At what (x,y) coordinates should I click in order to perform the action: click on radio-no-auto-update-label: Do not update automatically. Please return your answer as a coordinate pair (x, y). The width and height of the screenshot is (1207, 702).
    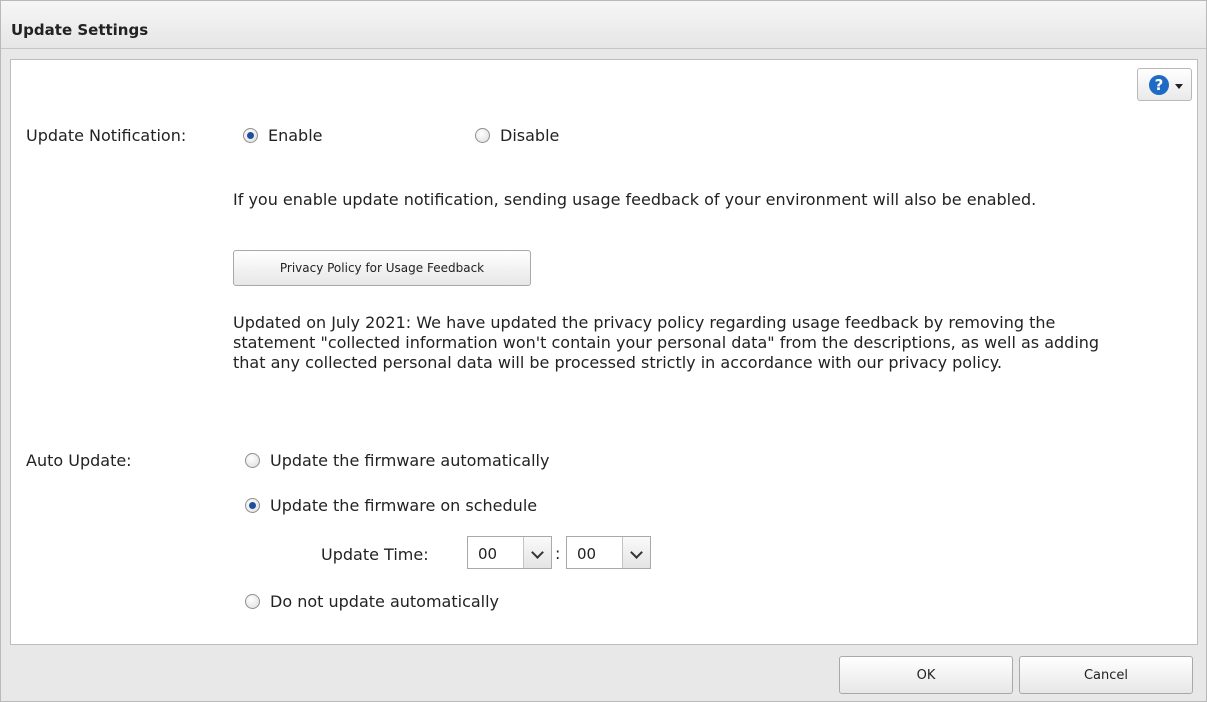
    Looking at the image, I should click on (385, 601).